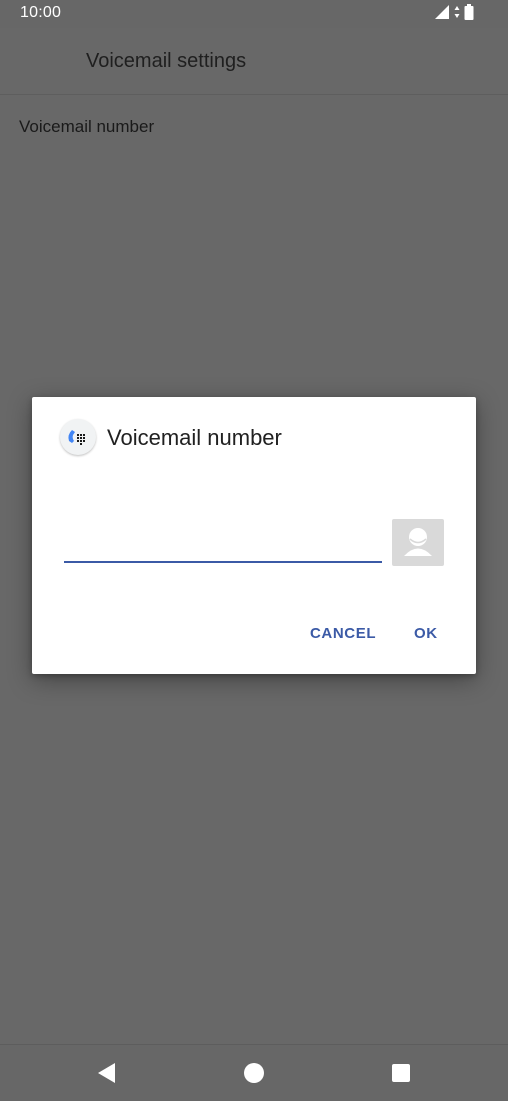 This screenshot has height=1101, width=508. What do you see at coordinates (401, 1073) in the screenshot?
I see `recents-icon` at bounding box center [401, 1073].